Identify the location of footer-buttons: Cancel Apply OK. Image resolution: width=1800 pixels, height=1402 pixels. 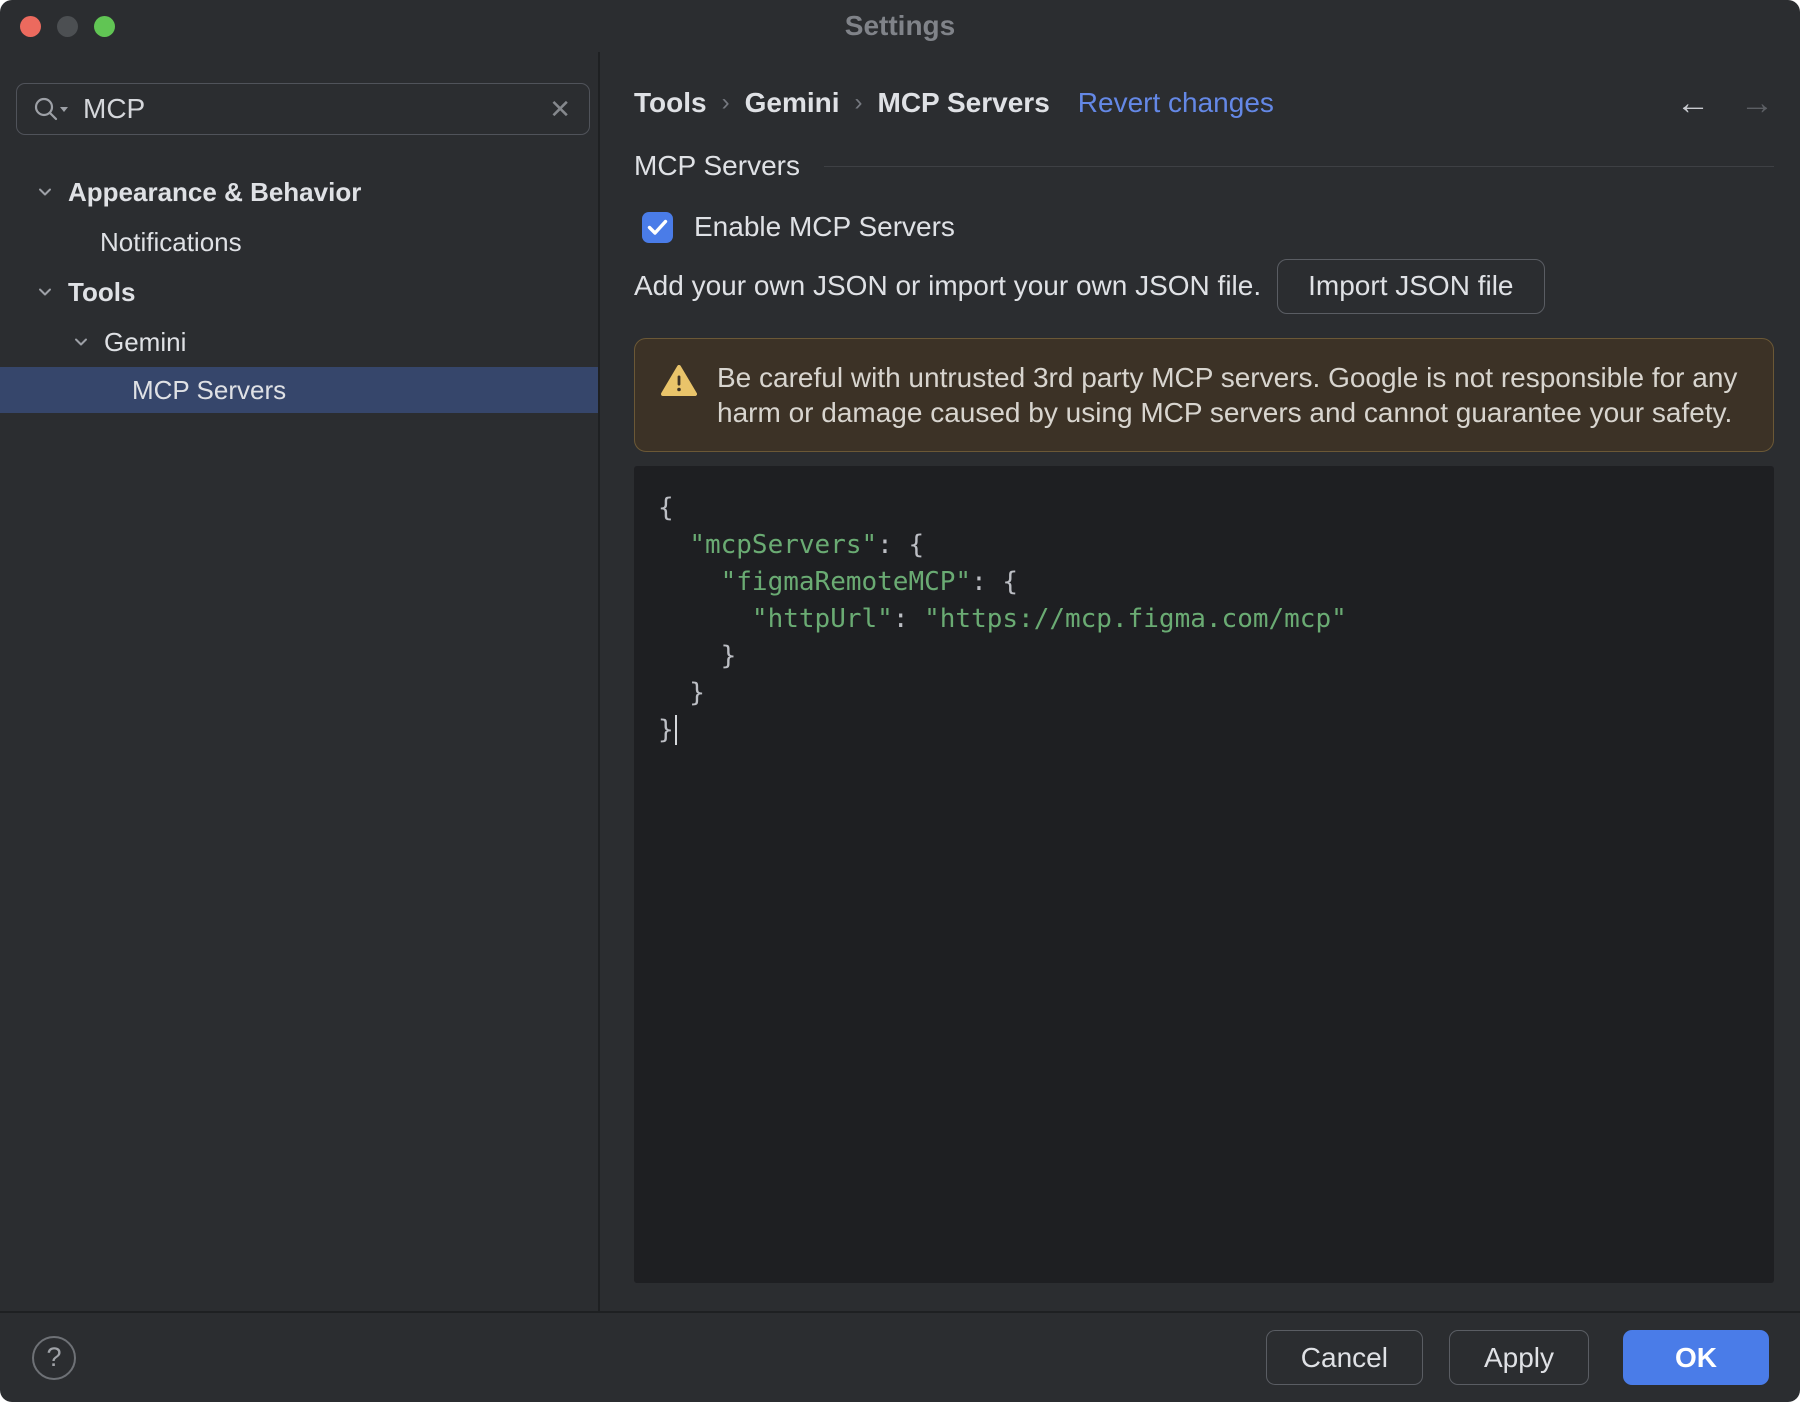
(1517, 1357).